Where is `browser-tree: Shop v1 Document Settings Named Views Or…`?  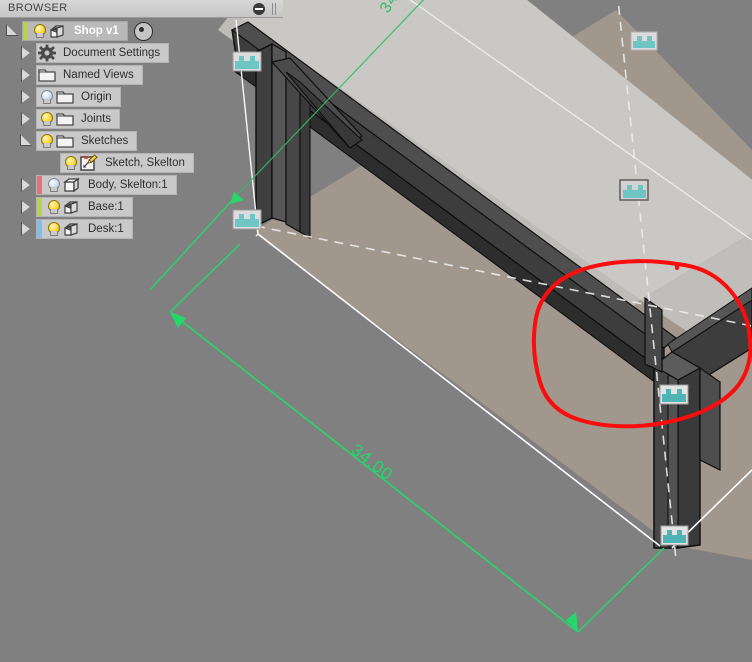 browser-tree: Shop v1 Document Settings Named Views Or… is located at coordinates (141, 130).